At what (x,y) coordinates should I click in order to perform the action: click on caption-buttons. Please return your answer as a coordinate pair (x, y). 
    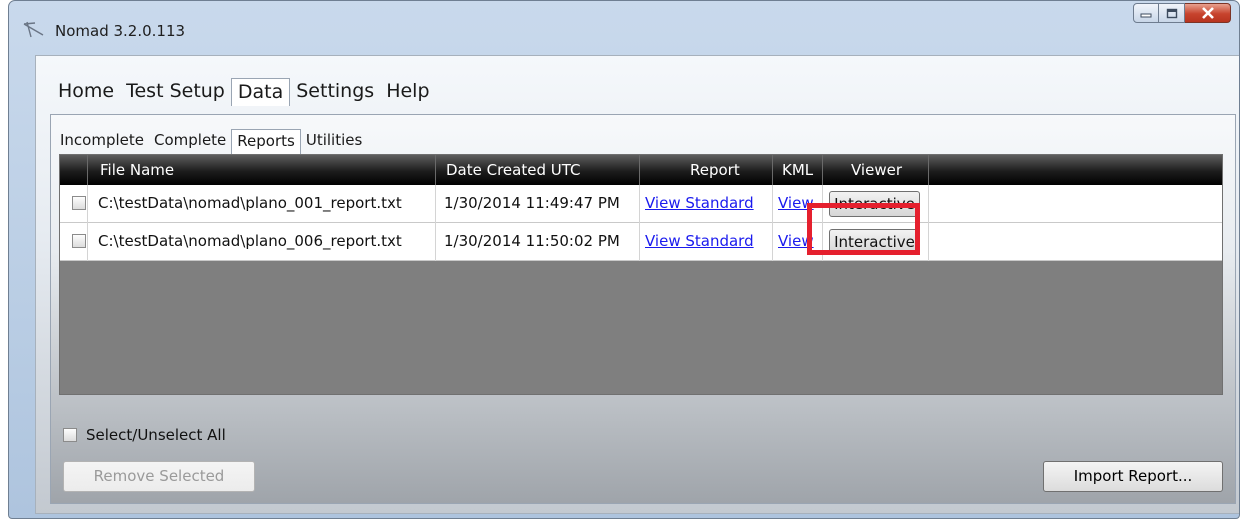
    Looking at the image, I should click on (1182, 14).